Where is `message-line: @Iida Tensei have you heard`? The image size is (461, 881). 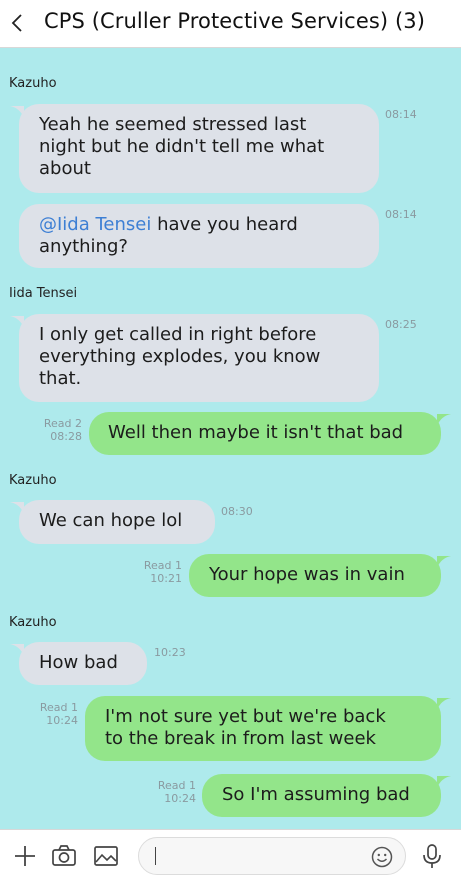 message-line: @Iida Tensei have you heard is located at coordinates (199, 225).